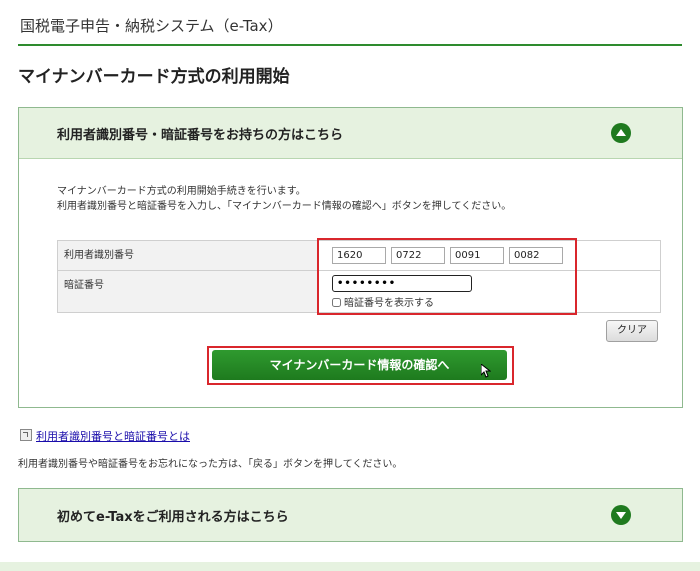  I want to click on help-link: 利用者識別番号と暗証番号とは, so click(113, 436).